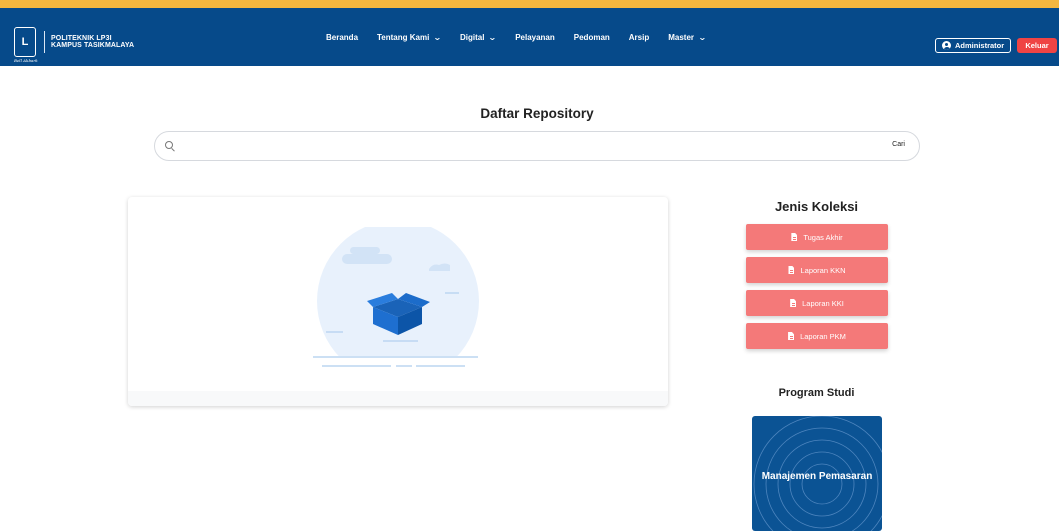 This screenshot has width=1059, height=531. I want to click on administrator-label: Administrator, so click(980, 45).